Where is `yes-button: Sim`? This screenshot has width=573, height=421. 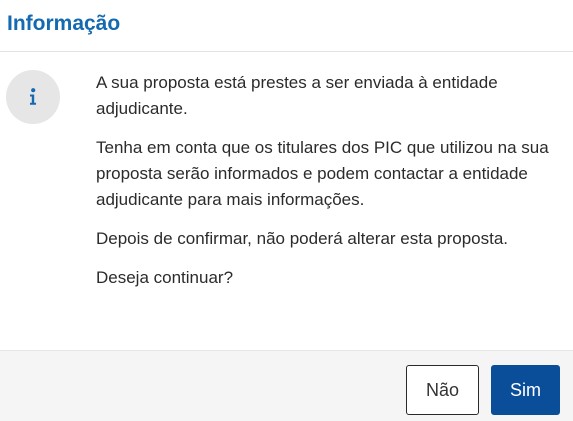 yes-button: Sim is located at coordinates (525, 390).